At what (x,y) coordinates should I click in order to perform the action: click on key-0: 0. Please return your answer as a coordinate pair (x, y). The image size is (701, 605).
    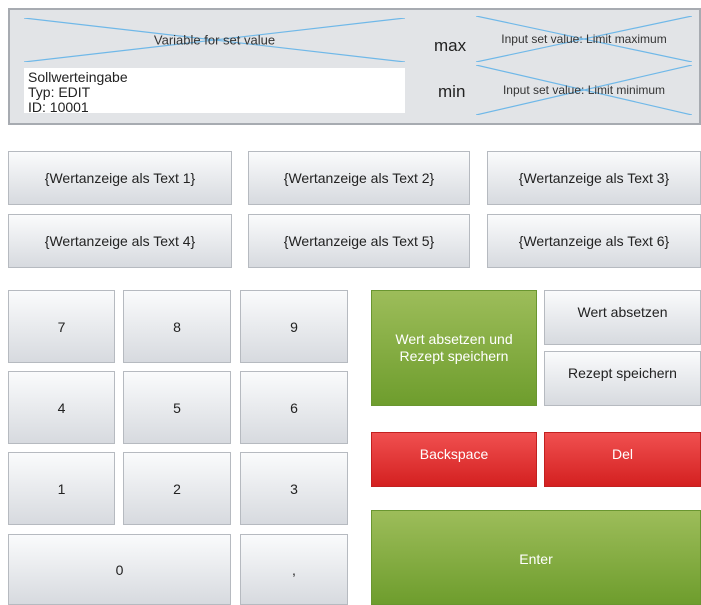
    Looking at the image, I should click on (119, 569).